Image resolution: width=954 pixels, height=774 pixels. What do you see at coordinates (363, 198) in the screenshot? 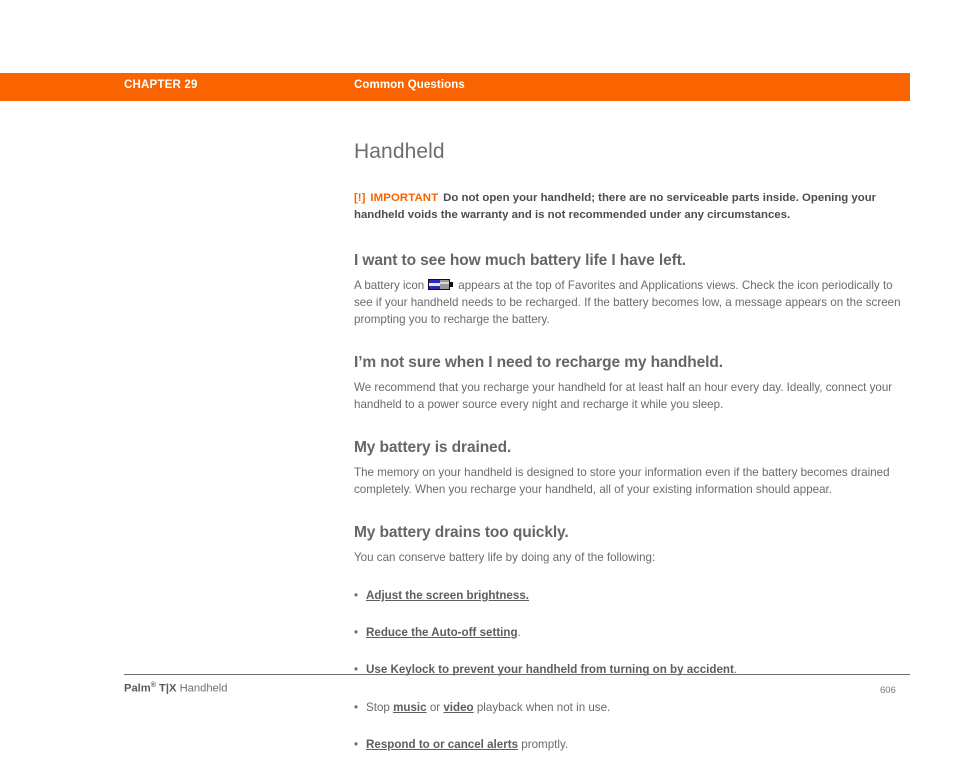
I see `note-bracket-close: ]` at bounding box center [363, 198].